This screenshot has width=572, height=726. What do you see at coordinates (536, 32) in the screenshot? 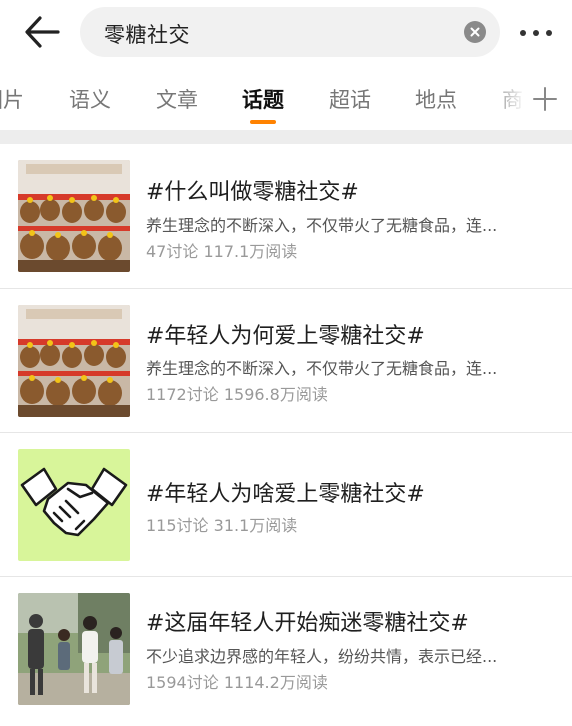
I see `more-options-icon` at bounding box center [536, 32].